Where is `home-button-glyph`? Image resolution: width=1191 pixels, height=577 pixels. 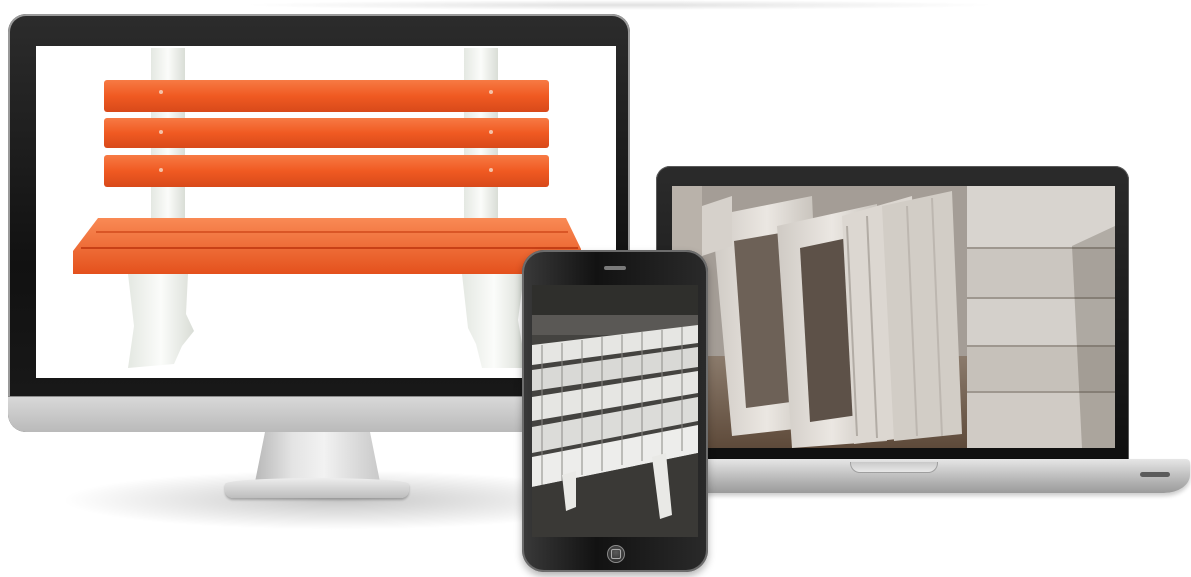
home-button-glyph is located at coordinates (616, 554).